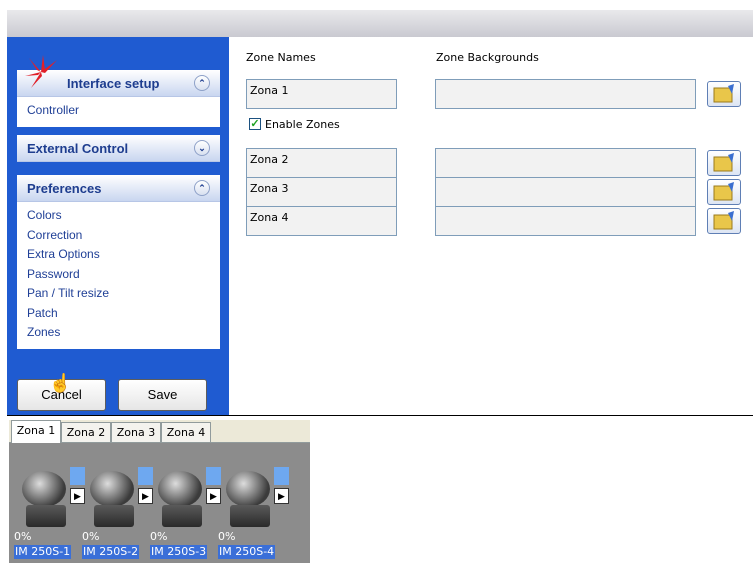 Image resolution: width=753 pixels, height=563 pixels. I want to click on sidebar-item-zones: Zones, so click(118, 333).